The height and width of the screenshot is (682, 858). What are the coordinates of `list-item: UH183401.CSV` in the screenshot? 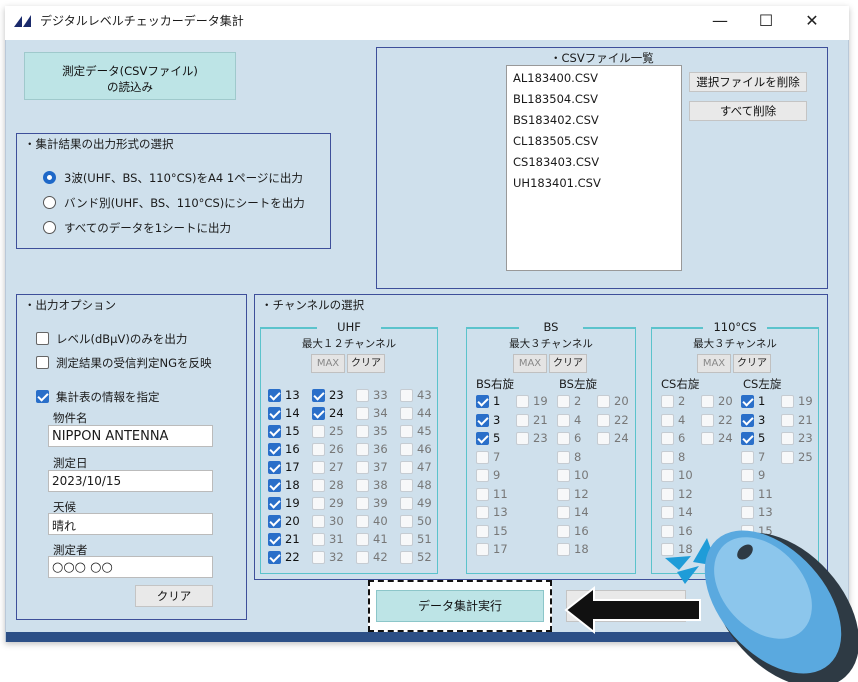 It's located at (557, 183).